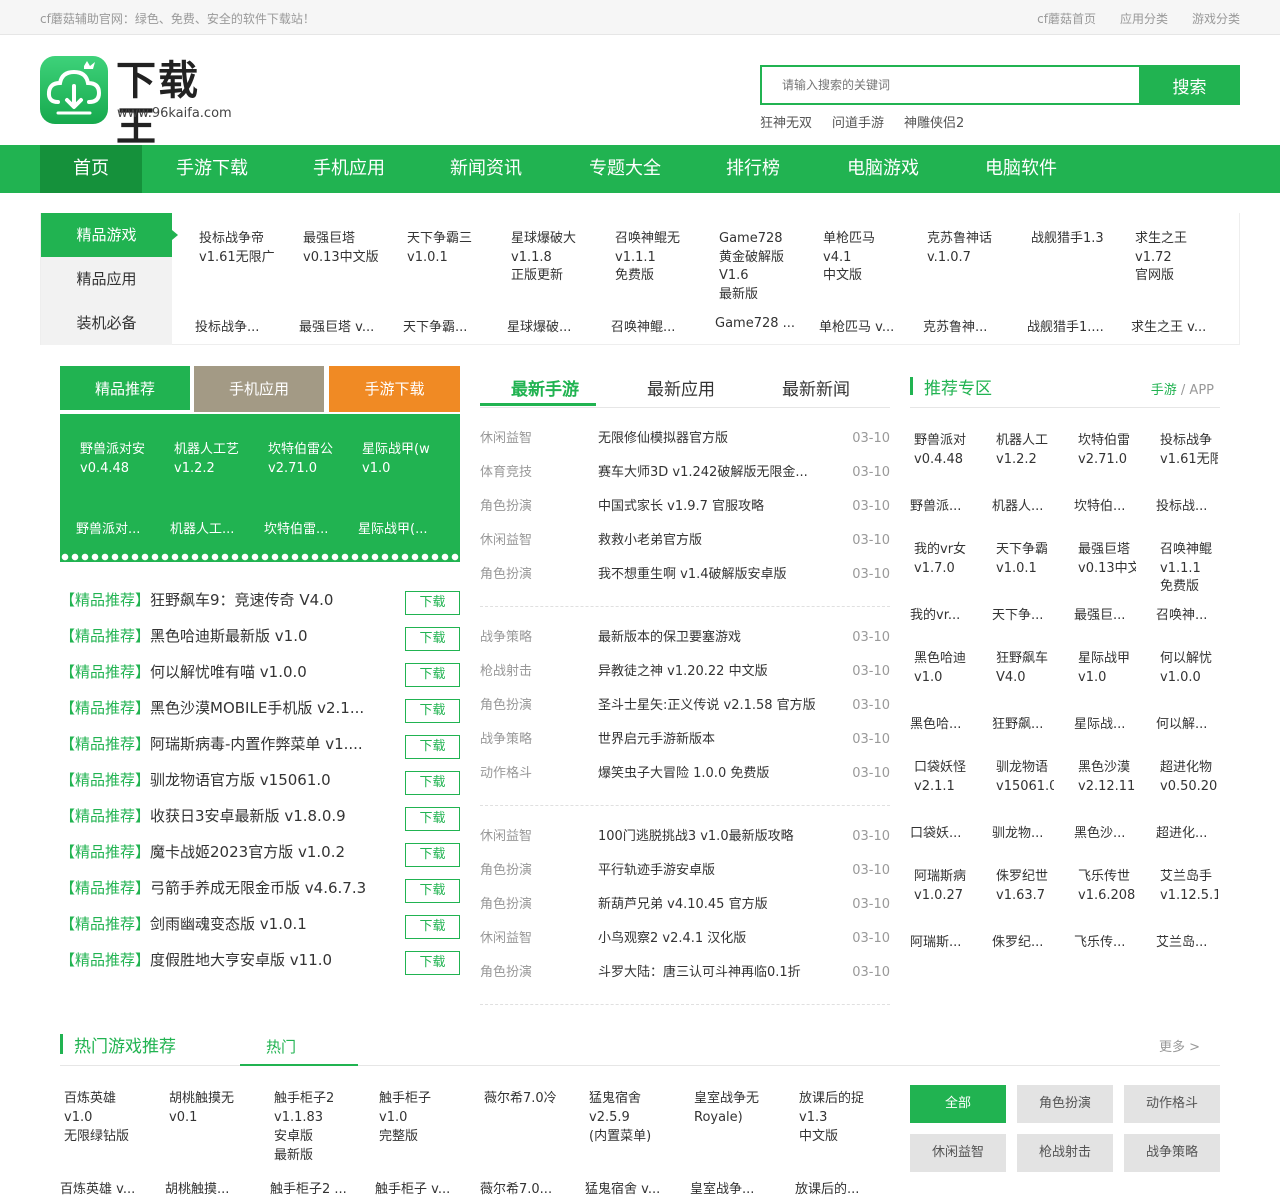 The width and height of the screenshot is (1280, 1199). I want to click on hot-game-item: 百炼英雄 v1.0 无限绿钻版, so click(103, 1117).